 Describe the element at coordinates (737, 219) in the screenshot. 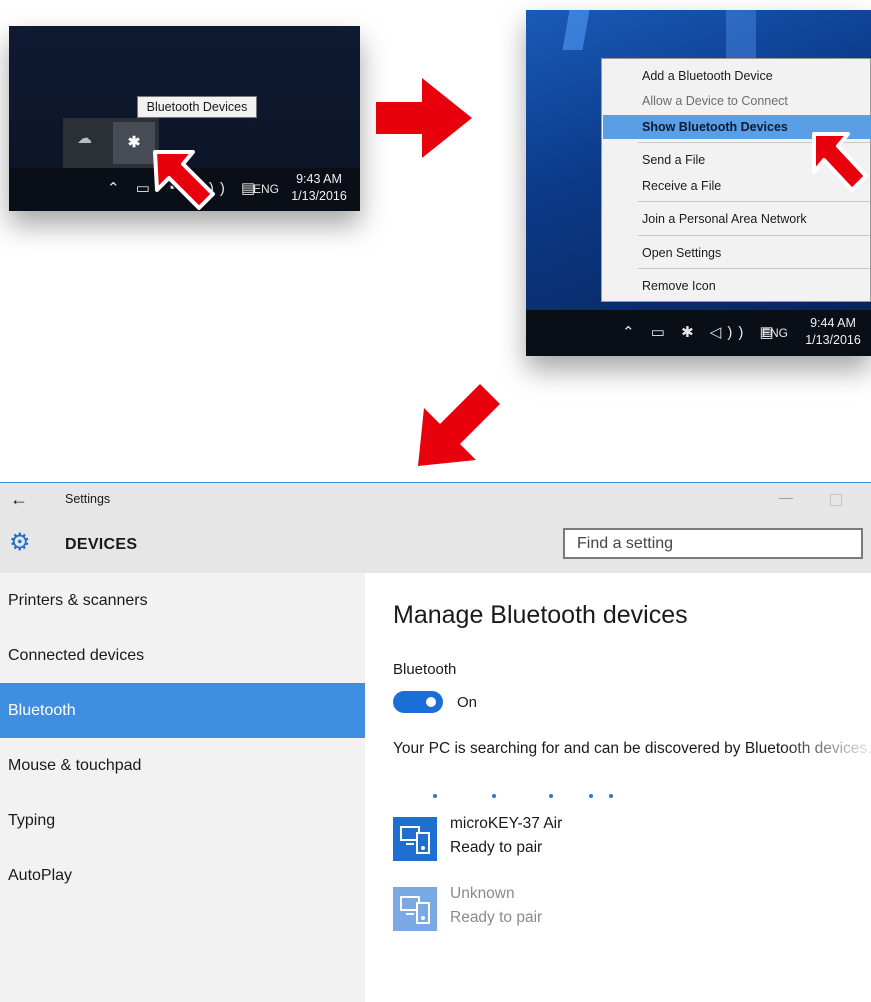

I see `menu-item-join-pan: Join a Personal Area Network` at that location.